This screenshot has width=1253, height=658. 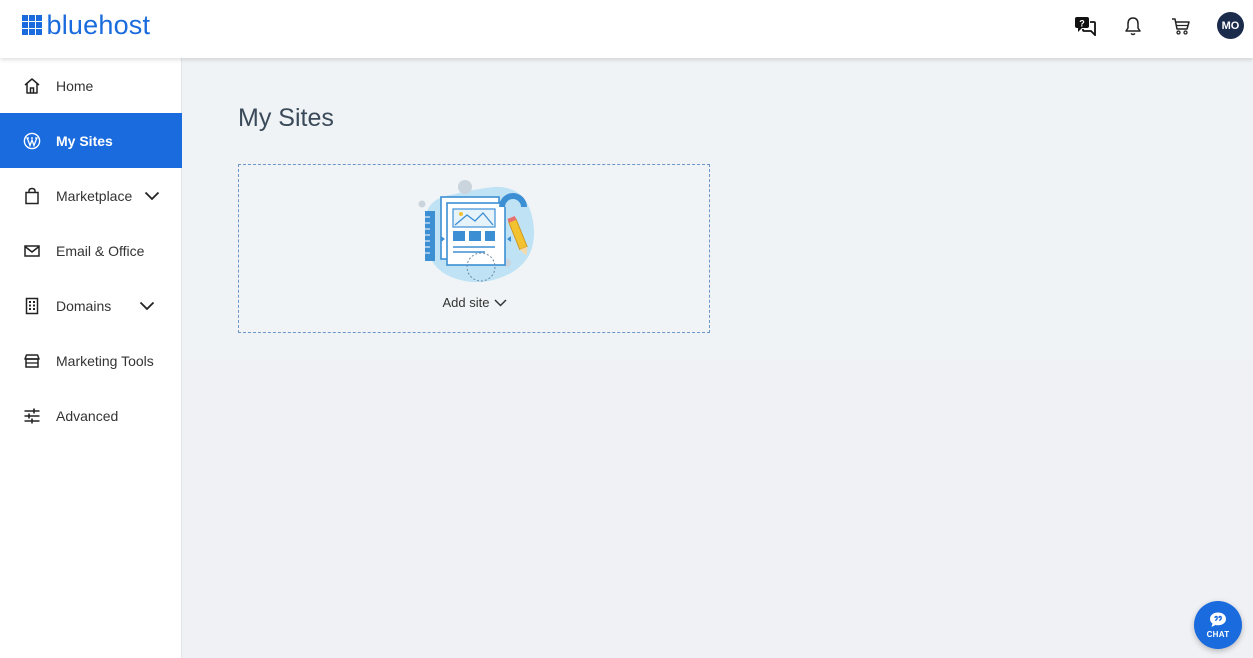 I want to click on chat-label: CHAT, so click(x=1218, y=634).